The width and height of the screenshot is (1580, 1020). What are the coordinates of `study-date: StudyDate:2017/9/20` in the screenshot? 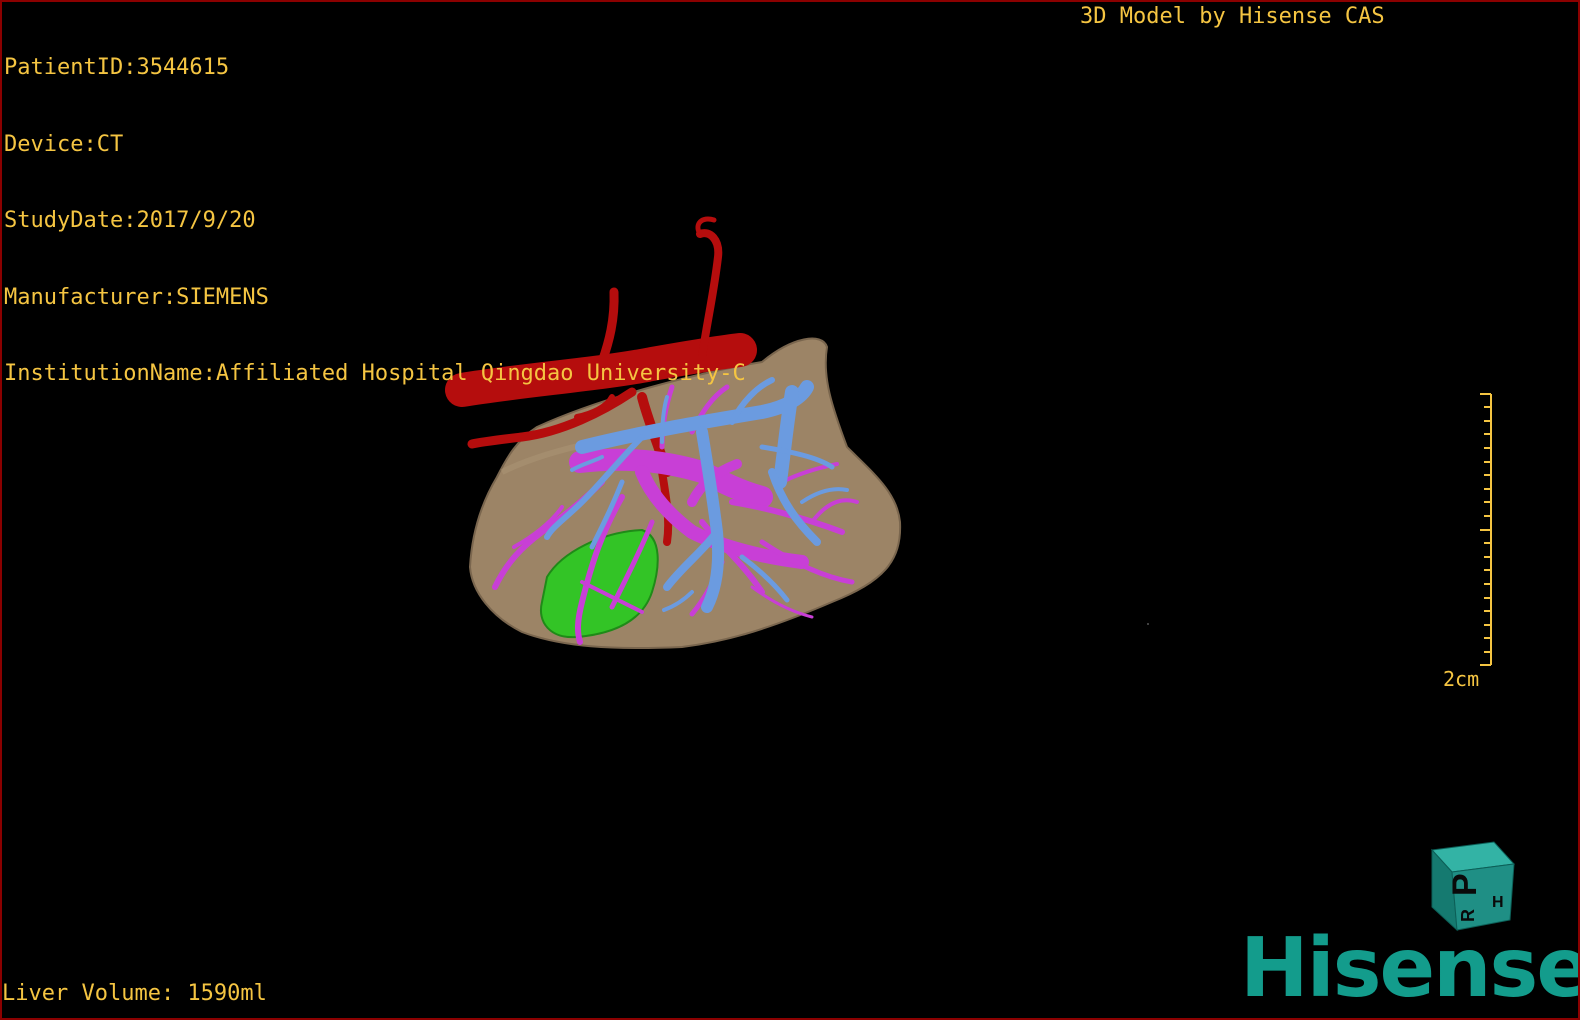 It's located at (130, 220).